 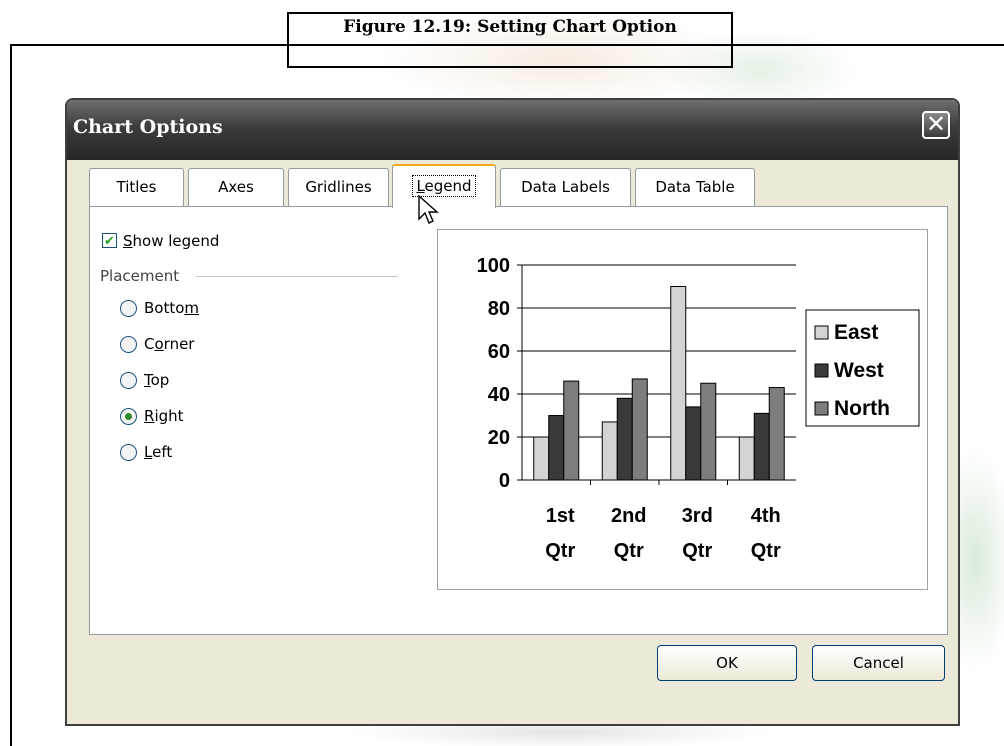 I want to click on tab-label: Axes, so click(x=236, y=187).